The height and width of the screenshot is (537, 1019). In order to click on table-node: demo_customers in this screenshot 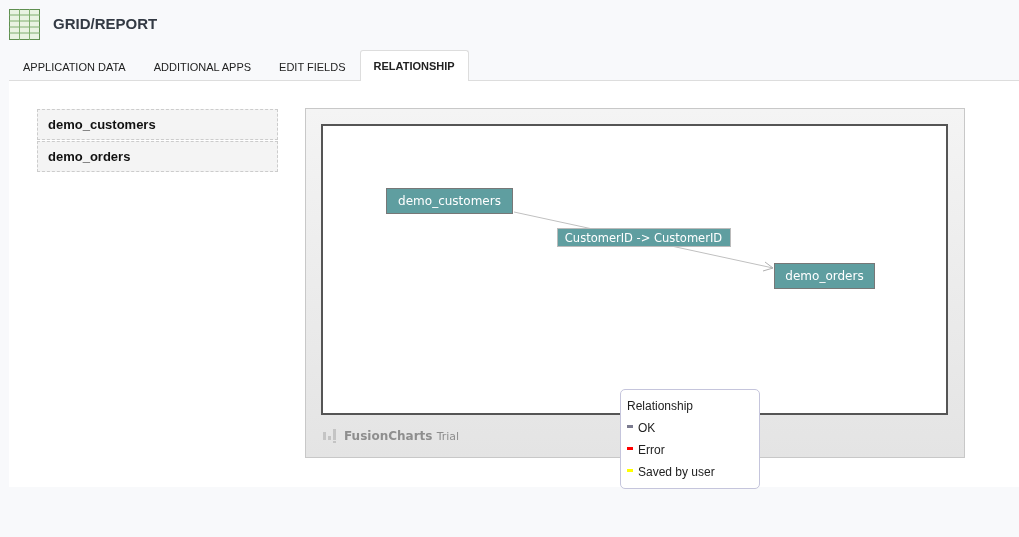, I will do `click(449, 201)`.